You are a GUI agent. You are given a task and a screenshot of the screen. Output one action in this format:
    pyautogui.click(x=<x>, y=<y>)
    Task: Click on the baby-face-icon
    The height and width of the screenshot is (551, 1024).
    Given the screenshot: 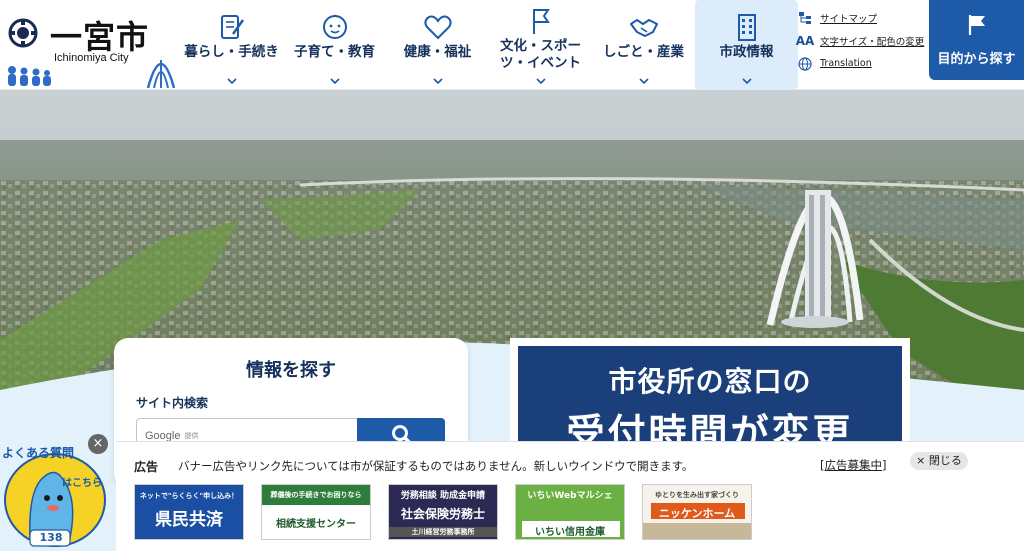 What is the action you would take?
    pyautogui.click(x=334, y=26)
    